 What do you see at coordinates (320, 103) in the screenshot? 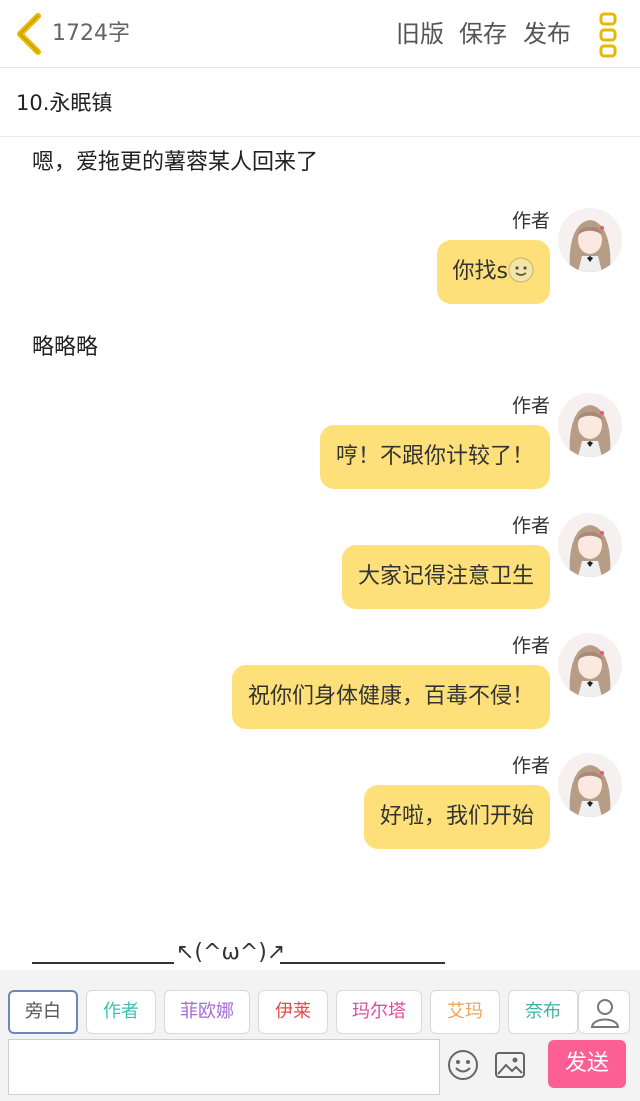
I see `chapter-bar: 10.永眠镇` at bounding box center [320, 103].